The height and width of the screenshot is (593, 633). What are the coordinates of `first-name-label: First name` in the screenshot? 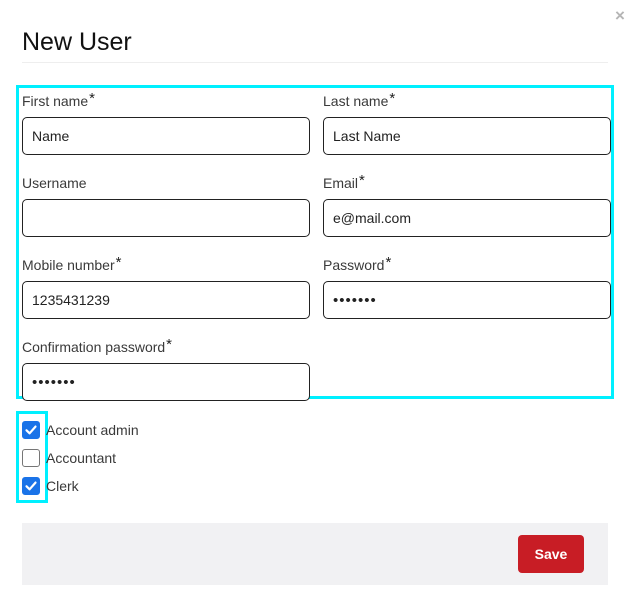 It's located at (55, 101).